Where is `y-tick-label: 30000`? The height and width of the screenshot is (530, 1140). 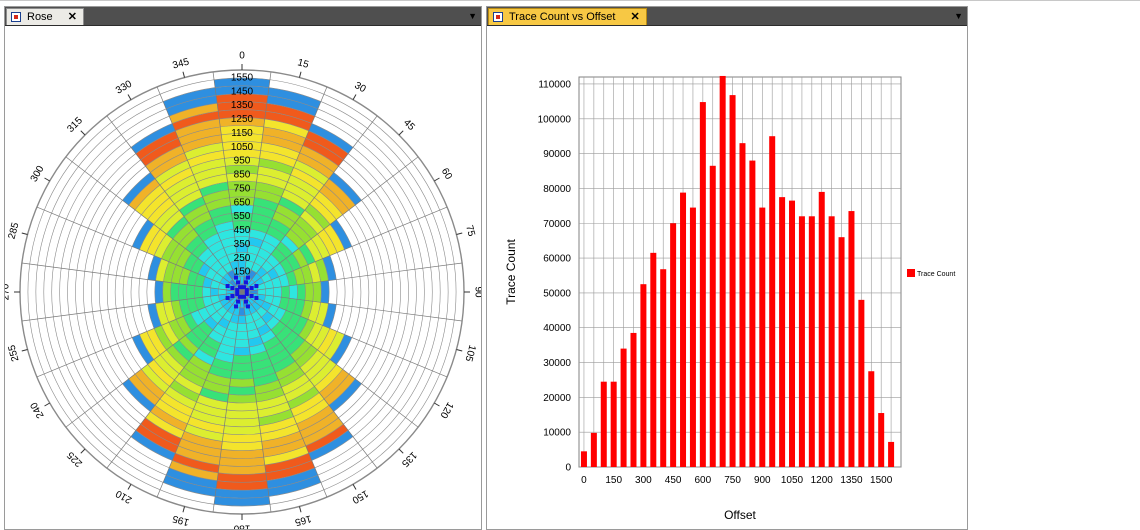
y-tick-label: 30000 is located at coordinates (557, 363).